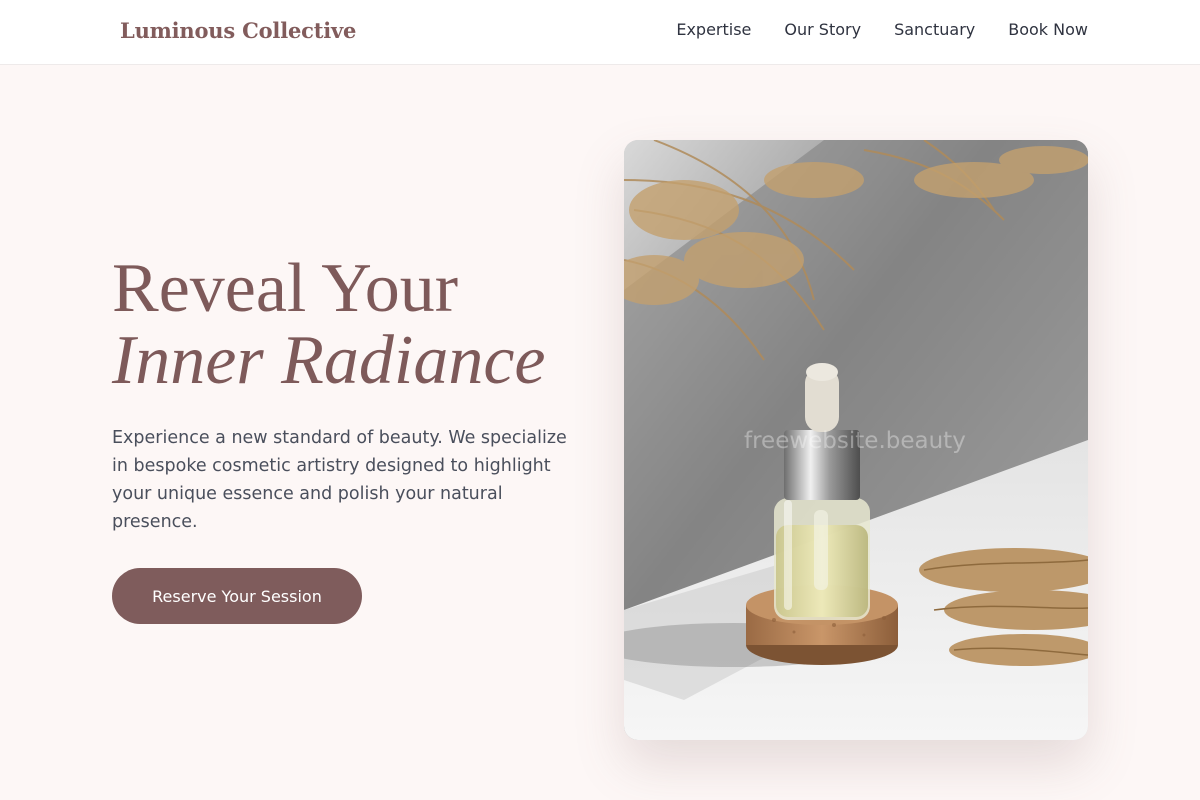 This screenshot has height=800, width=1200. What do you see at coordinates (1048, 29) in the screenshot?
I see `nav-link-book-now: Book Now` at bounding box center [1048, 29].